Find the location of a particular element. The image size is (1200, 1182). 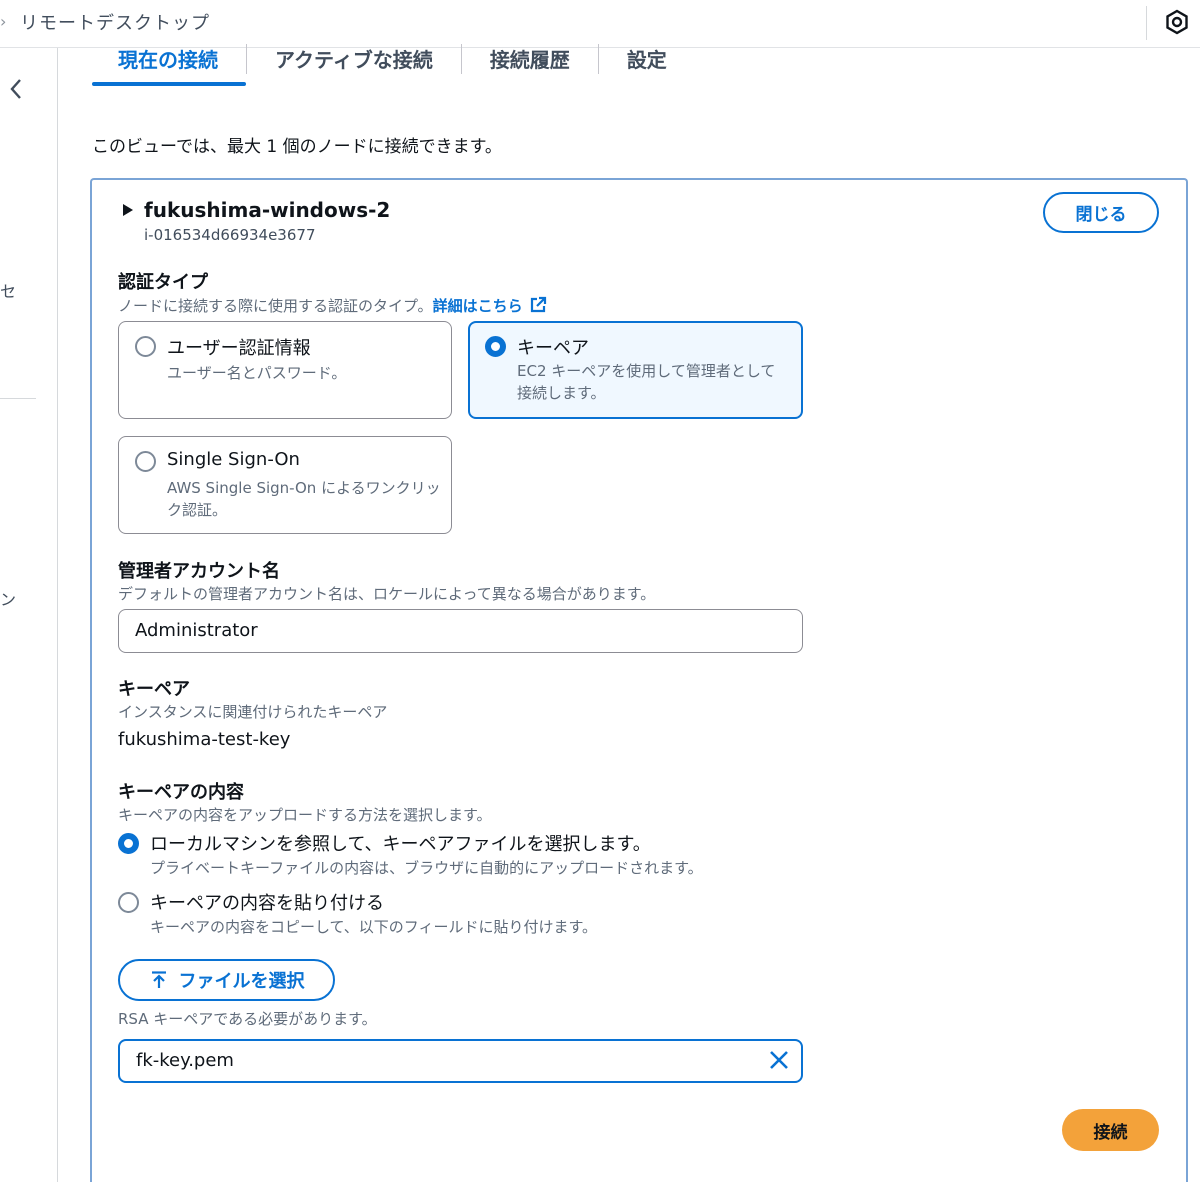

admin-account-label: 管理者アカウント名 is located at coordinates (199, 571).